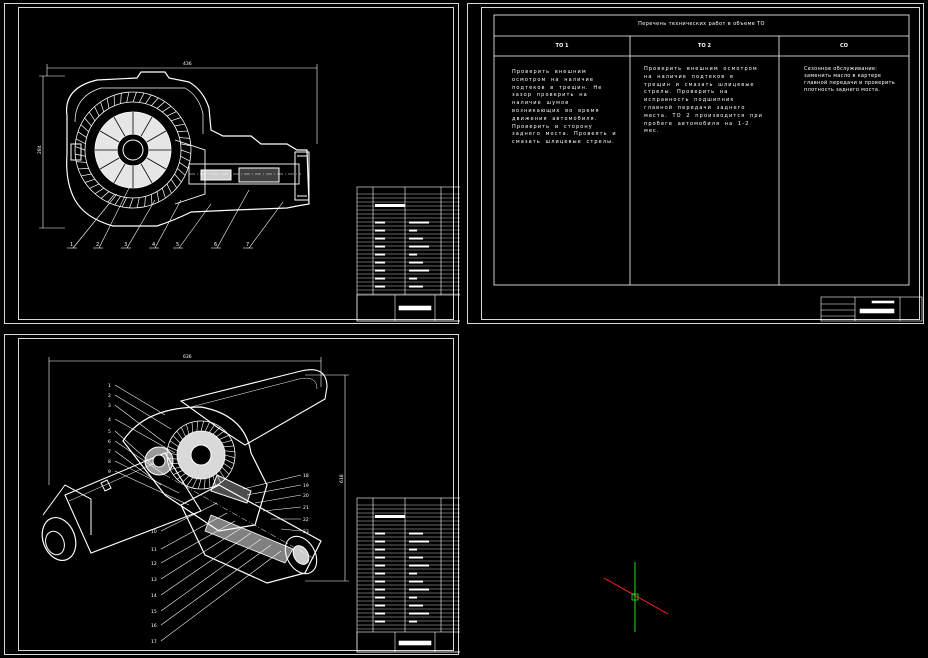 This screenshot has width=928, height=658. Describe the element at coordinates (154, 596) in the screenshot. I see `callout-number: 14` at that location.